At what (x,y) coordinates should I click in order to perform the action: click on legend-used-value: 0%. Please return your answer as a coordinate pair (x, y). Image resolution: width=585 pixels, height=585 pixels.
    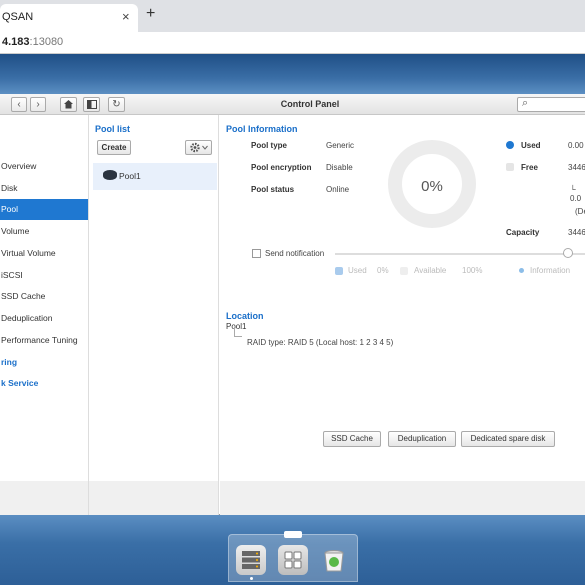
    Looking at the image, I should click on (383, 270).